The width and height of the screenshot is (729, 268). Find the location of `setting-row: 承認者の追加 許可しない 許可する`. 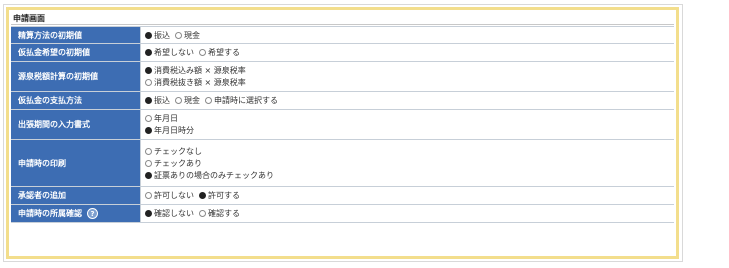

setting-row: 承認者の追加 許可しない 許可する is located at coordinates (342, 196).